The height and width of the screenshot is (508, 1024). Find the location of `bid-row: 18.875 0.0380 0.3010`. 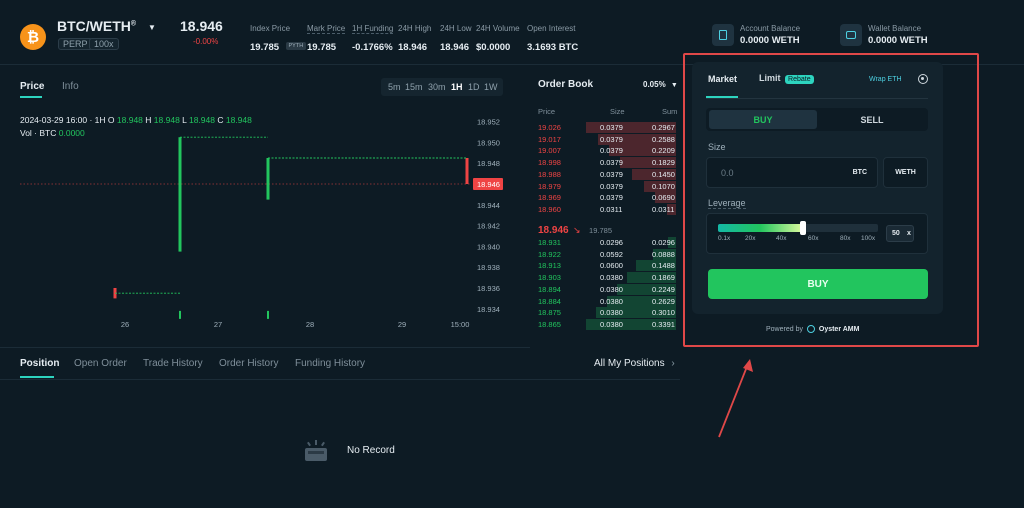

bid-row: 18.875 0.0380 0.3010 is located at coordinates (606, 313).